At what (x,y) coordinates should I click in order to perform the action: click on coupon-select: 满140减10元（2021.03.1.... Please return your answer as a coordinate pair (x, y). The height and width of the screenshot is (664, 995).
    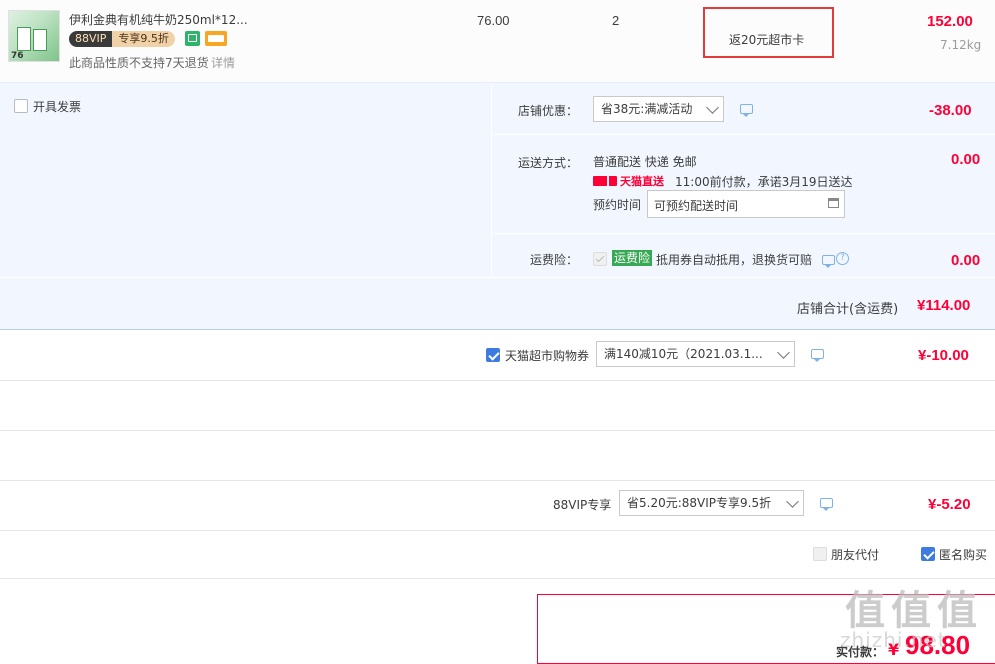
    Looking at the image, I should click on (695, 354).